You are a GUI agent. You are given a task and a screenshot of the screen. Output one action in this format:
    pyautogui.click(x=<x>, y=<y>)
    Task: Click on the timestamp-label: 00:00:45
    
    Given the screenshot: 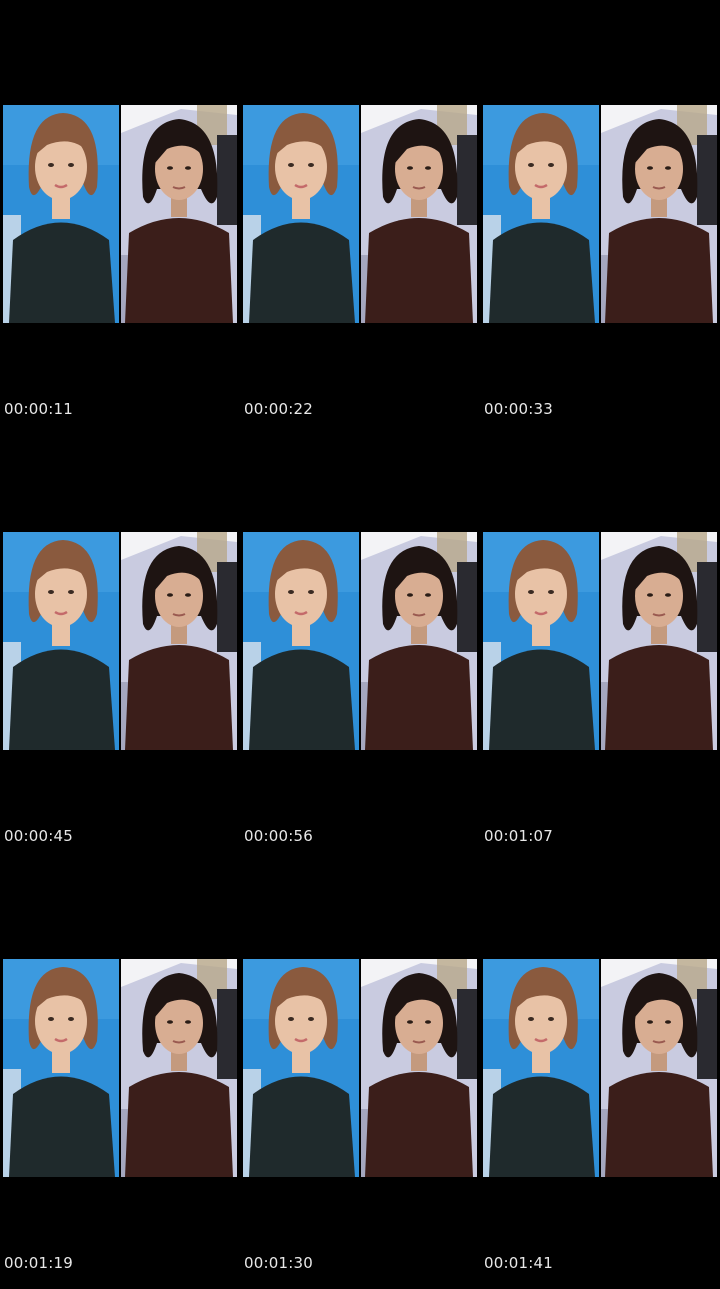 What is the action you would take?
    pyautogui.click(x=38, y=836)
    